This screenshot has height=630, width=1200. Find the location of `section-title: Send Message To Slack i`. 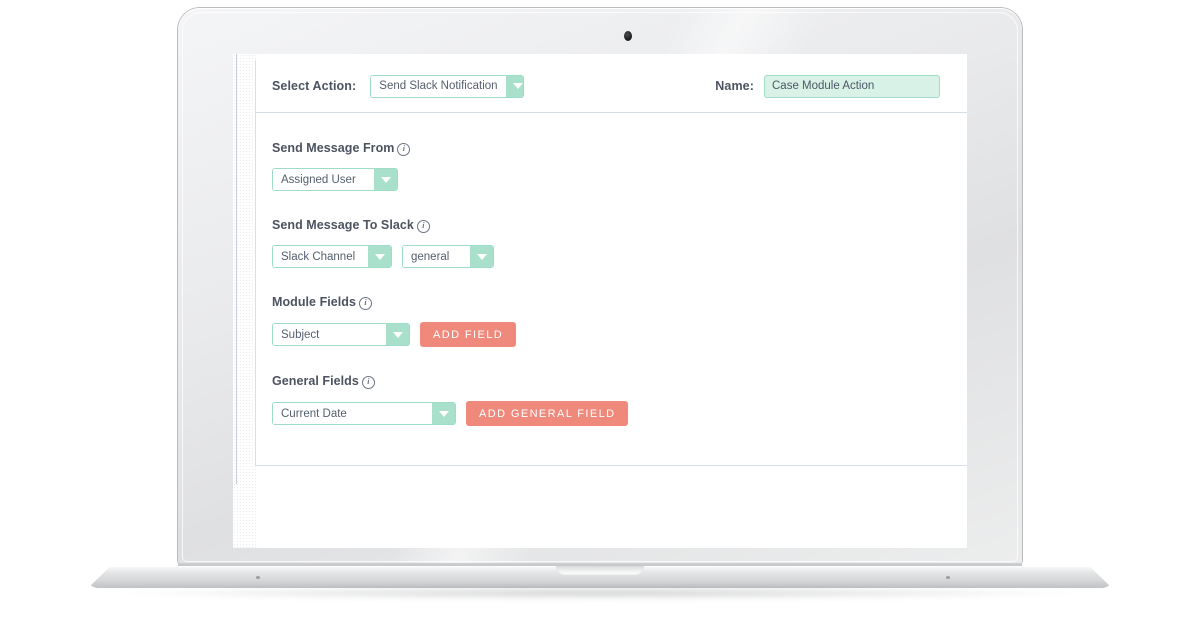

section-title: Send Message To Slack i is located at coordinates (616, 225).